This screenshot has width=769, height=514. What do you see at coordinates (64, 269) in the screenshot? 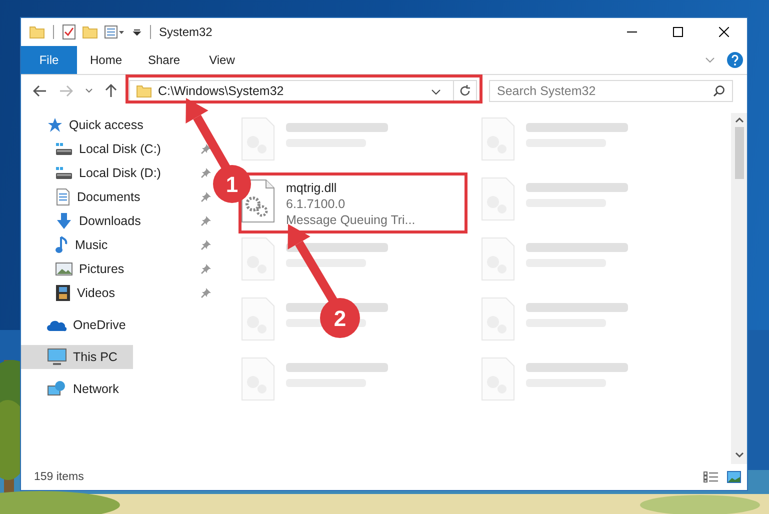
I see `picture-icon` at bounding box center [64, 269].